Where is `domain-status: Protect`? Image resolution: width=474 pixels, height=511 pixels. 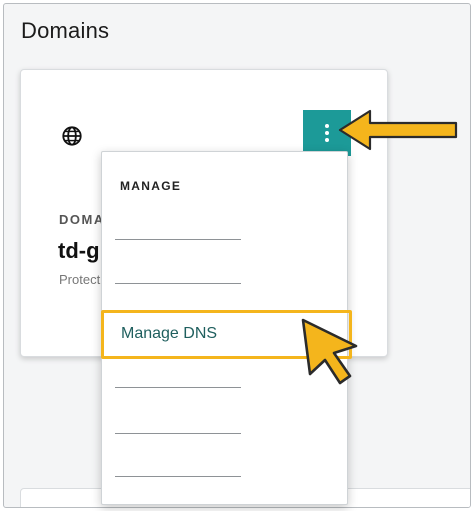
domain-status: Protect is located at coordinates (80, 279).